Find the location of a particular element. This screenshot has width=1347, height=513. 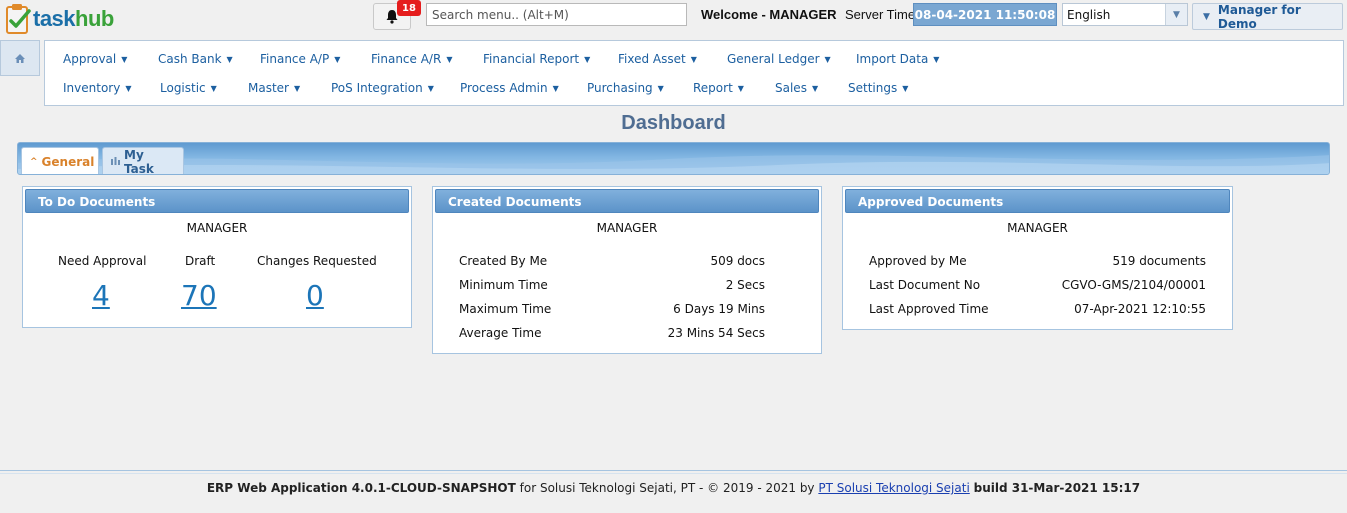

menu-sales: Sales ▼ is located at coordinates (796, 88).